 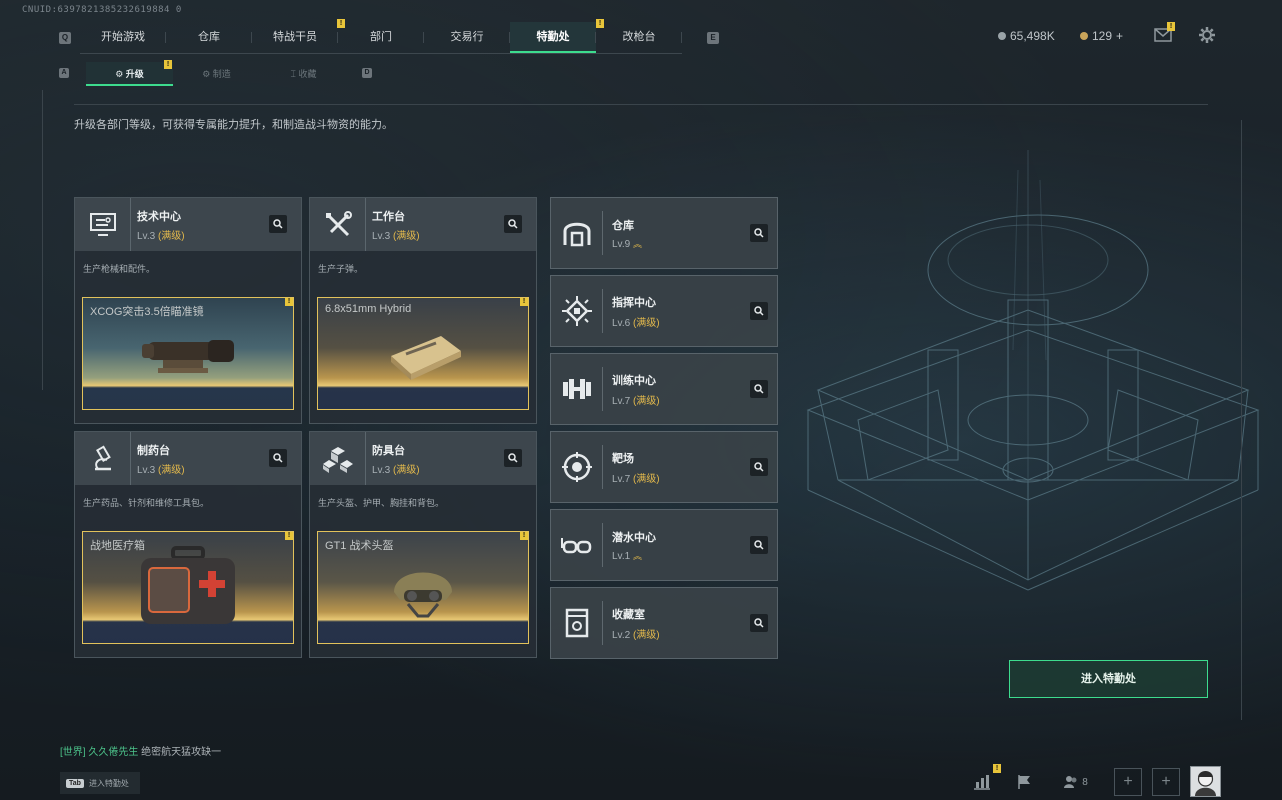 I want to click on monitor-icon, so click(x=103, y=224).